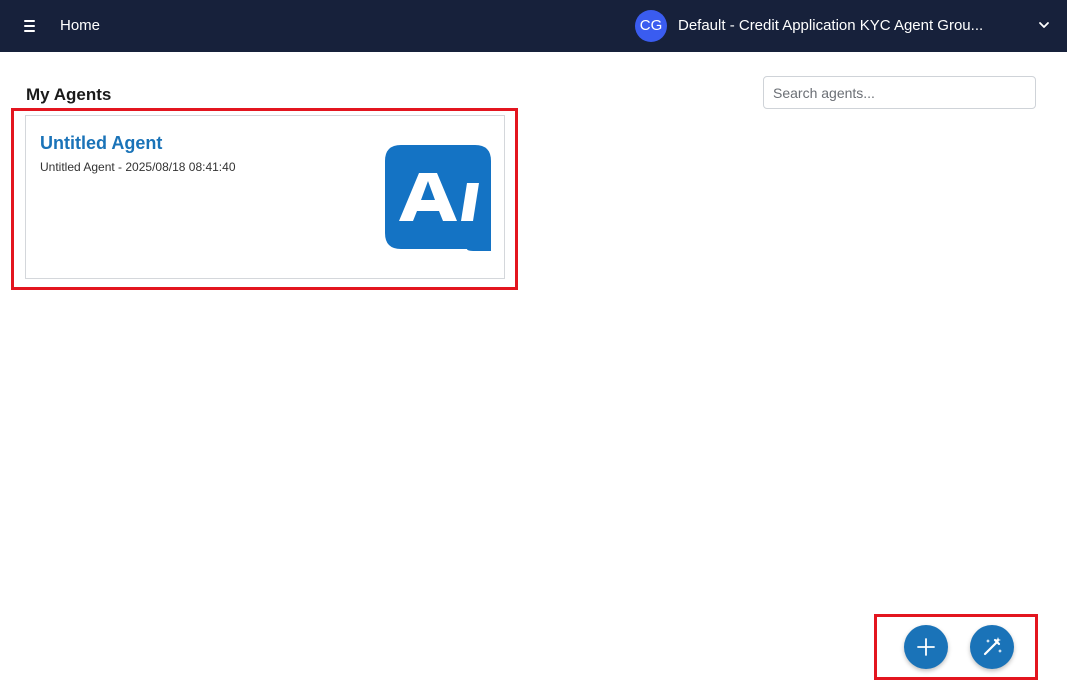 The image size is (1067, 687). What do you see at coordinates (101, 143) in the screenshot?
I see `agent-name-link: Untitled Agent` at bounding box center [101, 143].